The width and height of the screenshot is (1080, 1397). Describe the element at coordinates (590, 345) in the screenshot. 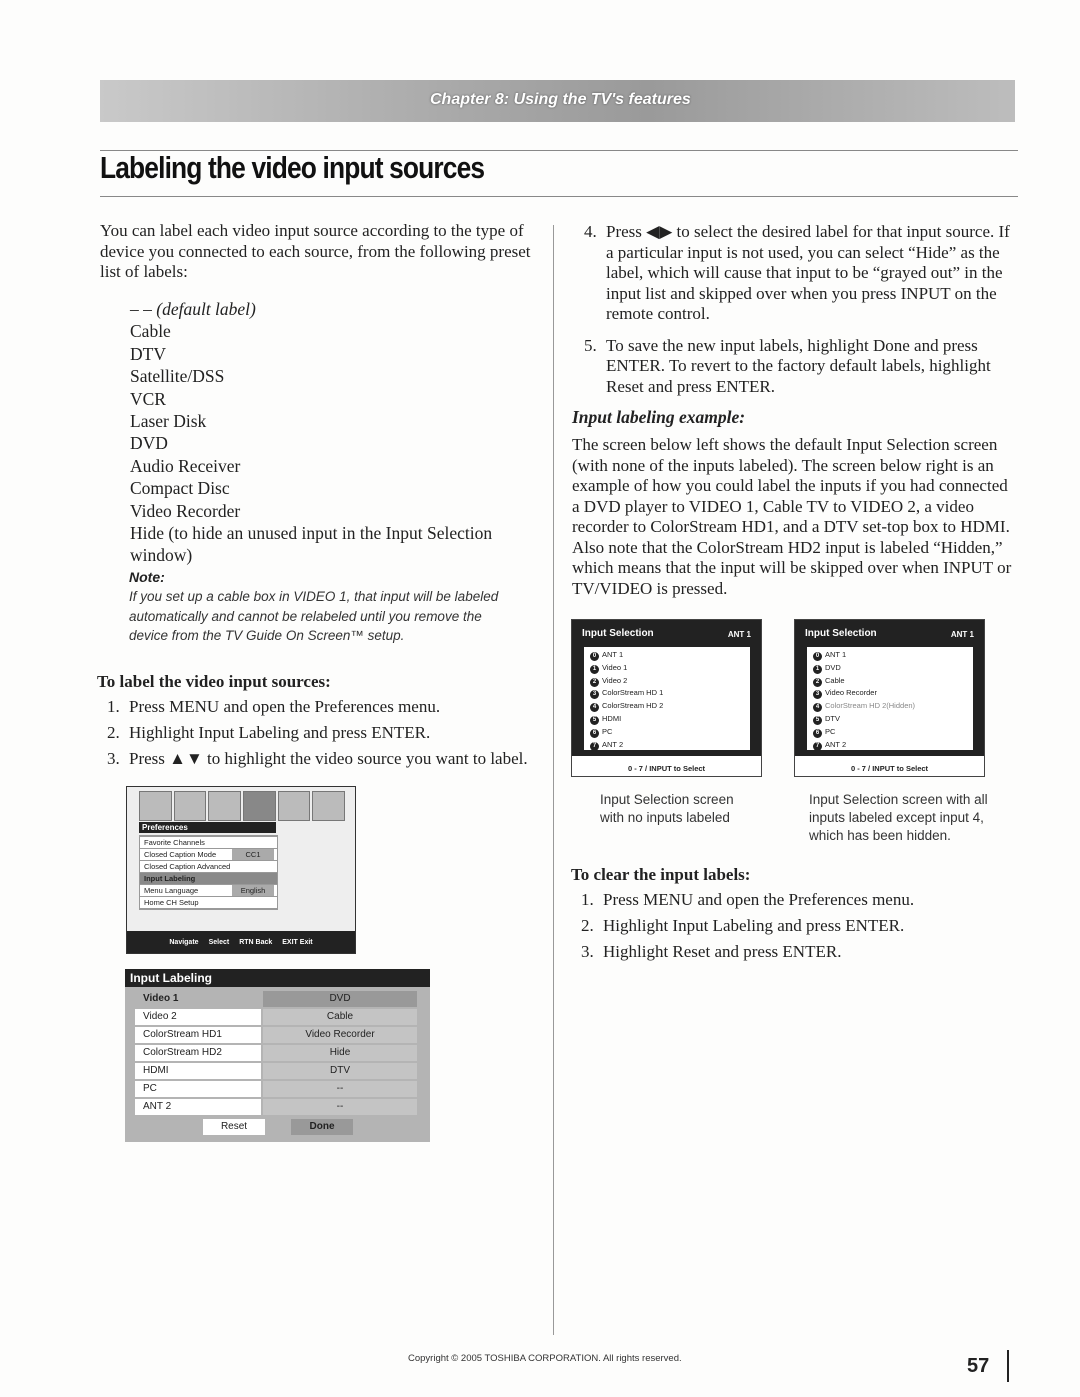

I see `step-number: 5.` at that location.